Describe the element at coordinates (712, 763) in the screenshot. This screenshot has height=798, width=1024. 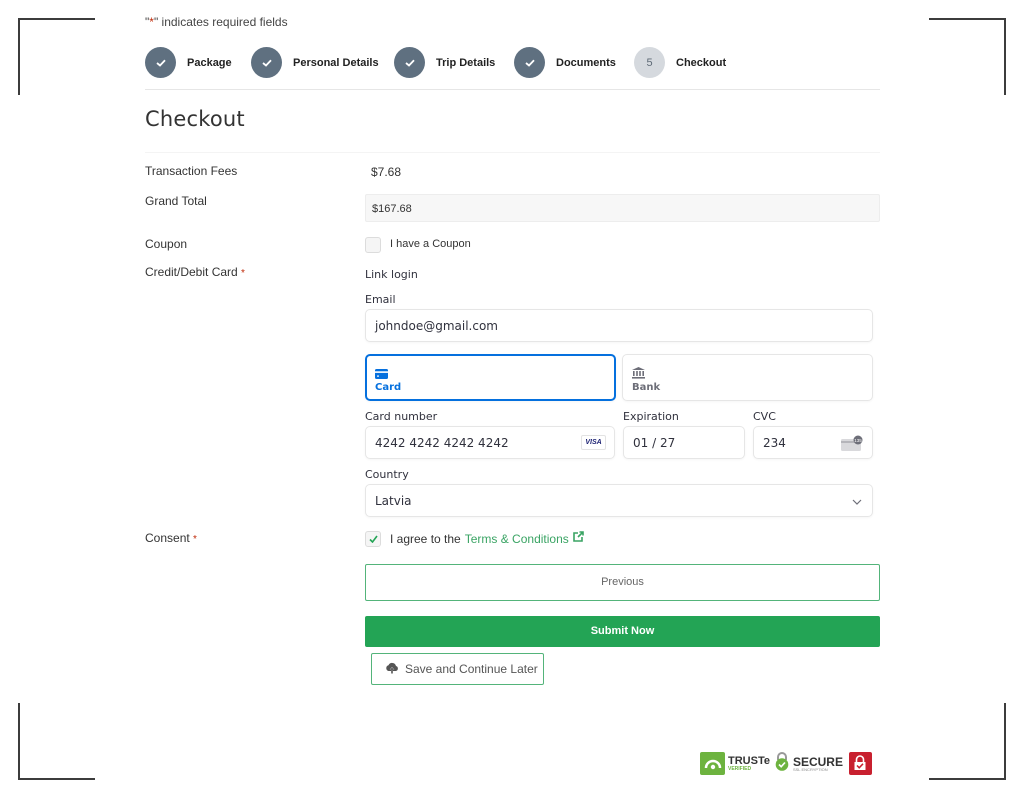
I see `truste-logo-icon` at that location.